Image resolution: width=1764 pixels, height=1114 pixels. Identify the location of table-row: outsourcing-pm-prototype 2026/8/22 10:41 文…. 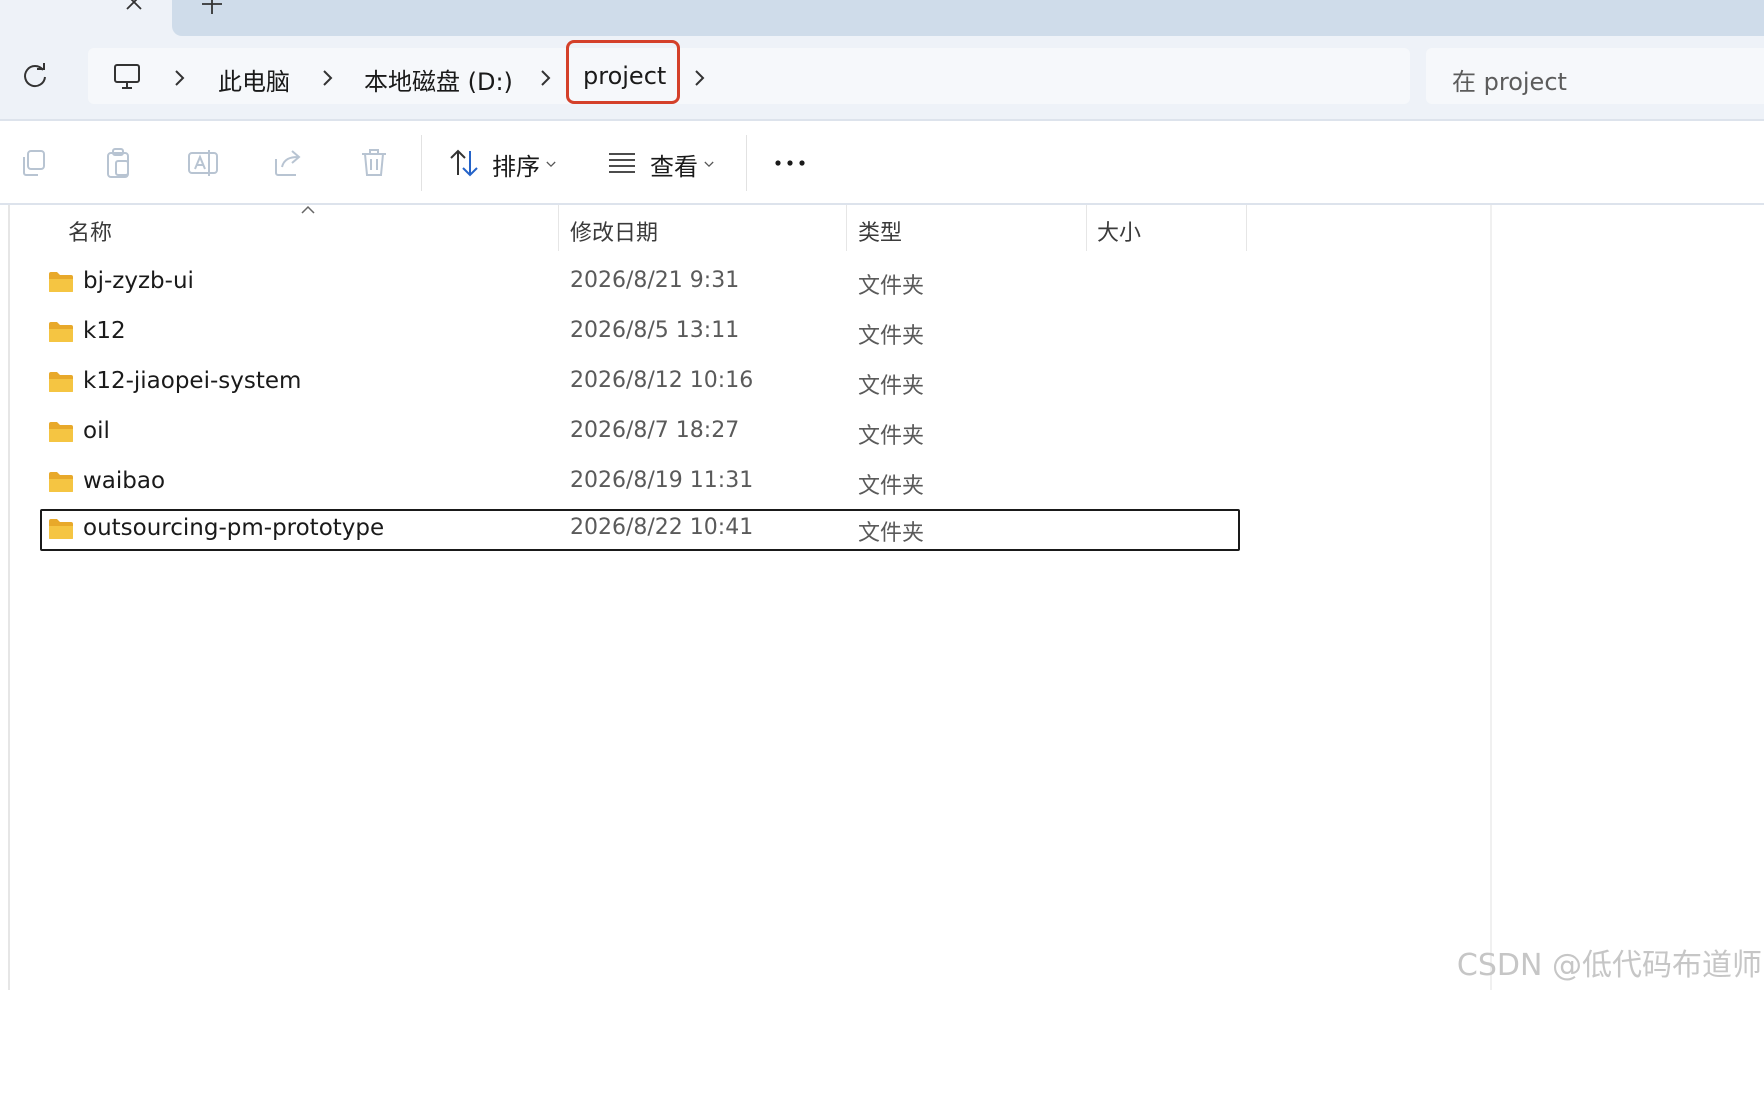
(640, 530).